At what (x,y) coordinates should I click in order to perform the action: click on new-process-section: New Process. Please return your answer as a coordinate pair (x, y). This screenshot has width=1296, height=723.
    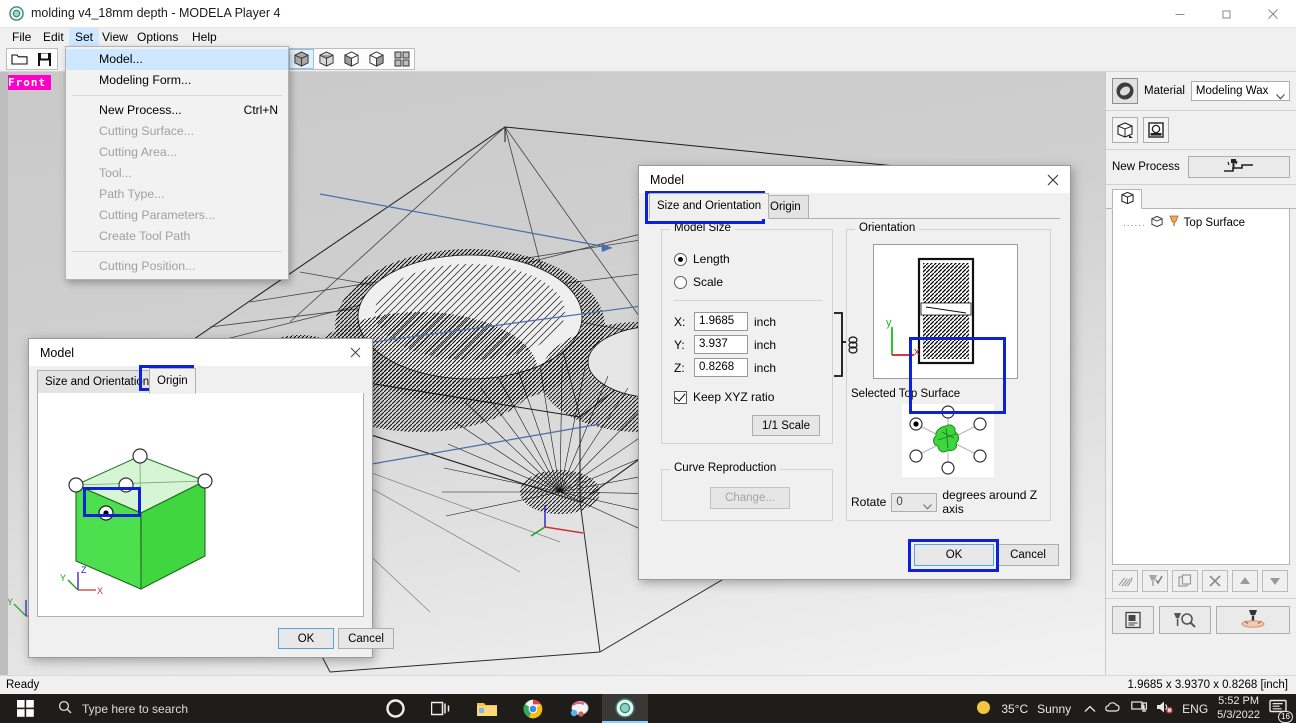
    Looking at the image, I should click on (1201, 167).